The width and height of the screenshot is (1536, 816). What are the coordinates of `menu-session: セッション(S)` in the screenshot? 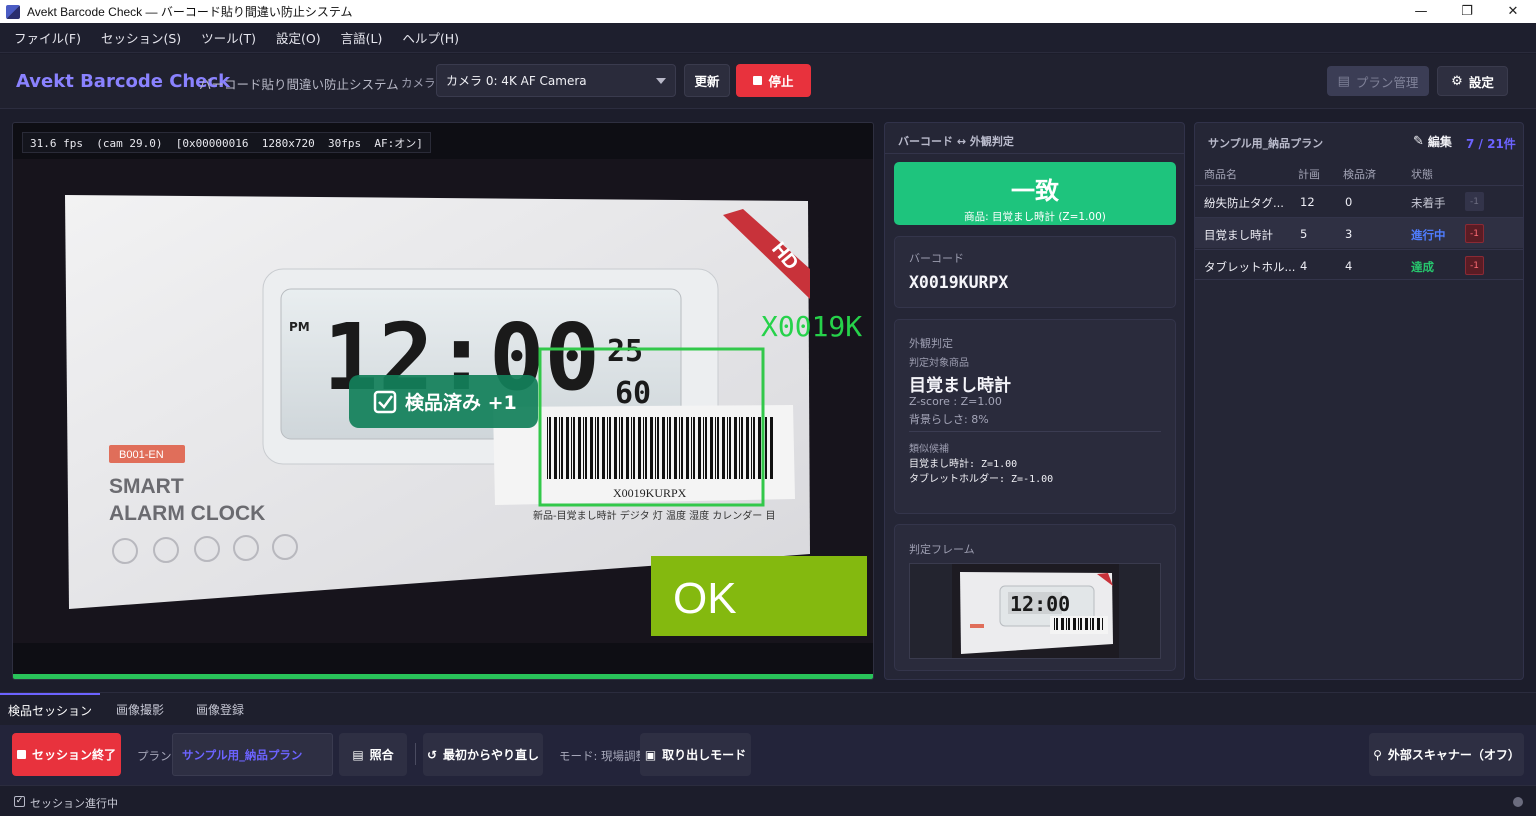 It's located at (141, 37).